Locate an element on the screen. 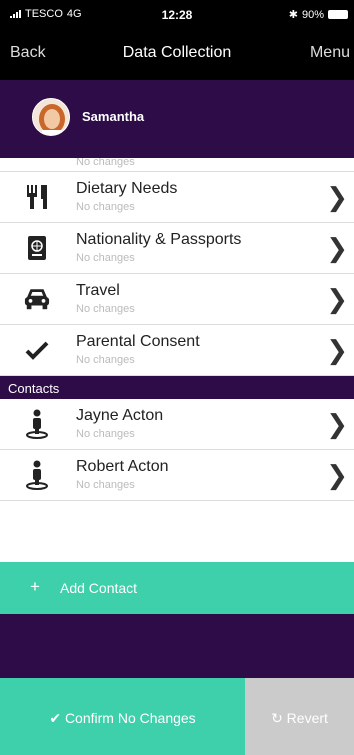 The height and width of the screenshot is (755, 354). revert-button: ↻ Revert is located at coordinates (299, 716).